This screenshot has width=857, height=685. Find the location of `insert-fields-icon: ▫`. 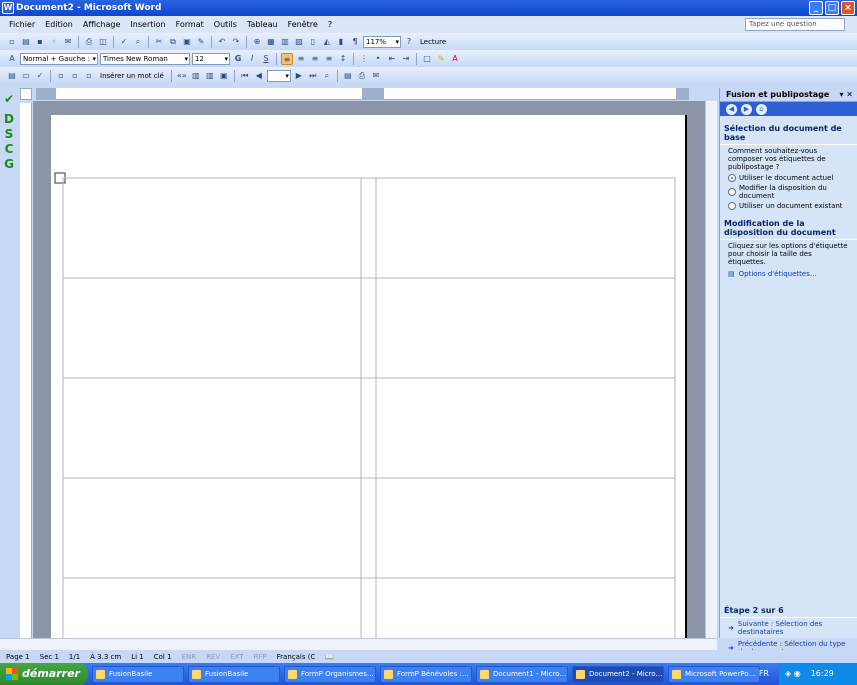

insert-fields-icon: ▫ is located at coordinates (89, 76).